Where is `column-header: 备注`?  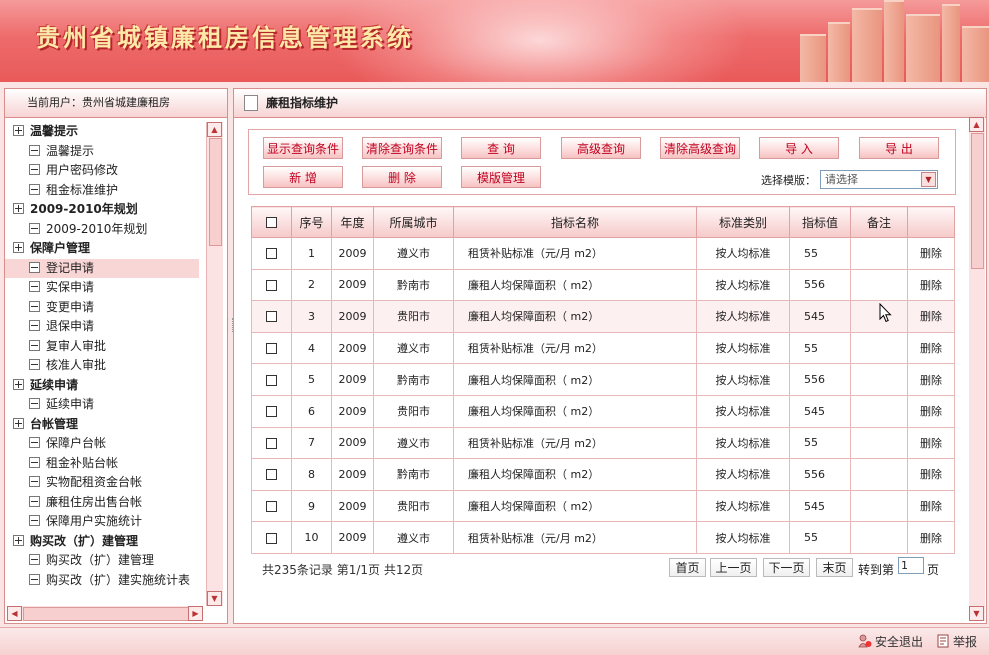
column-header: 备注 is located at coordinates (879, 222).